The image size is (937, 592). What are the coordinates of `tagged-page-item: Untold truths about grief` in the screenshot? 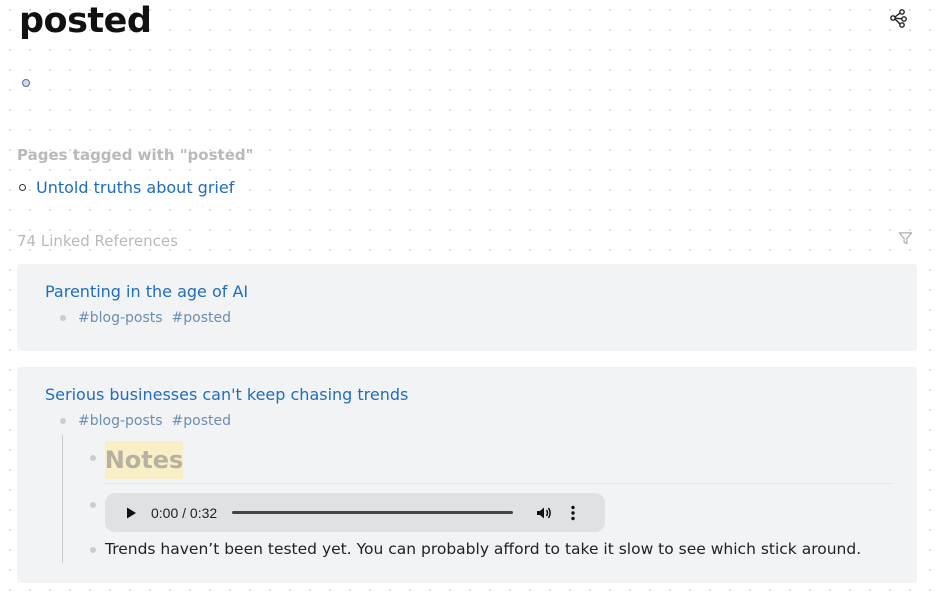 It's located at (126, 187).